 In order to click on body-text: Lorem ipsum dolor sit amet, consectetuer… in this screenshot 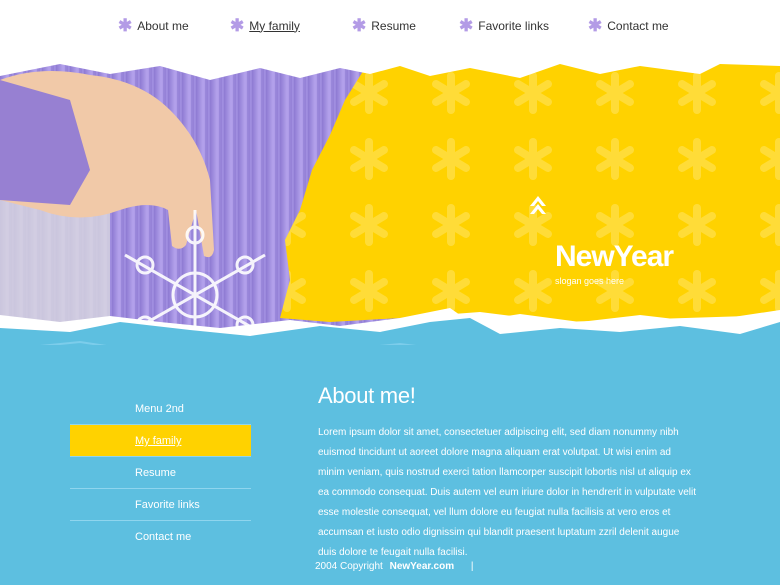, I will do `click(507, 492)`.